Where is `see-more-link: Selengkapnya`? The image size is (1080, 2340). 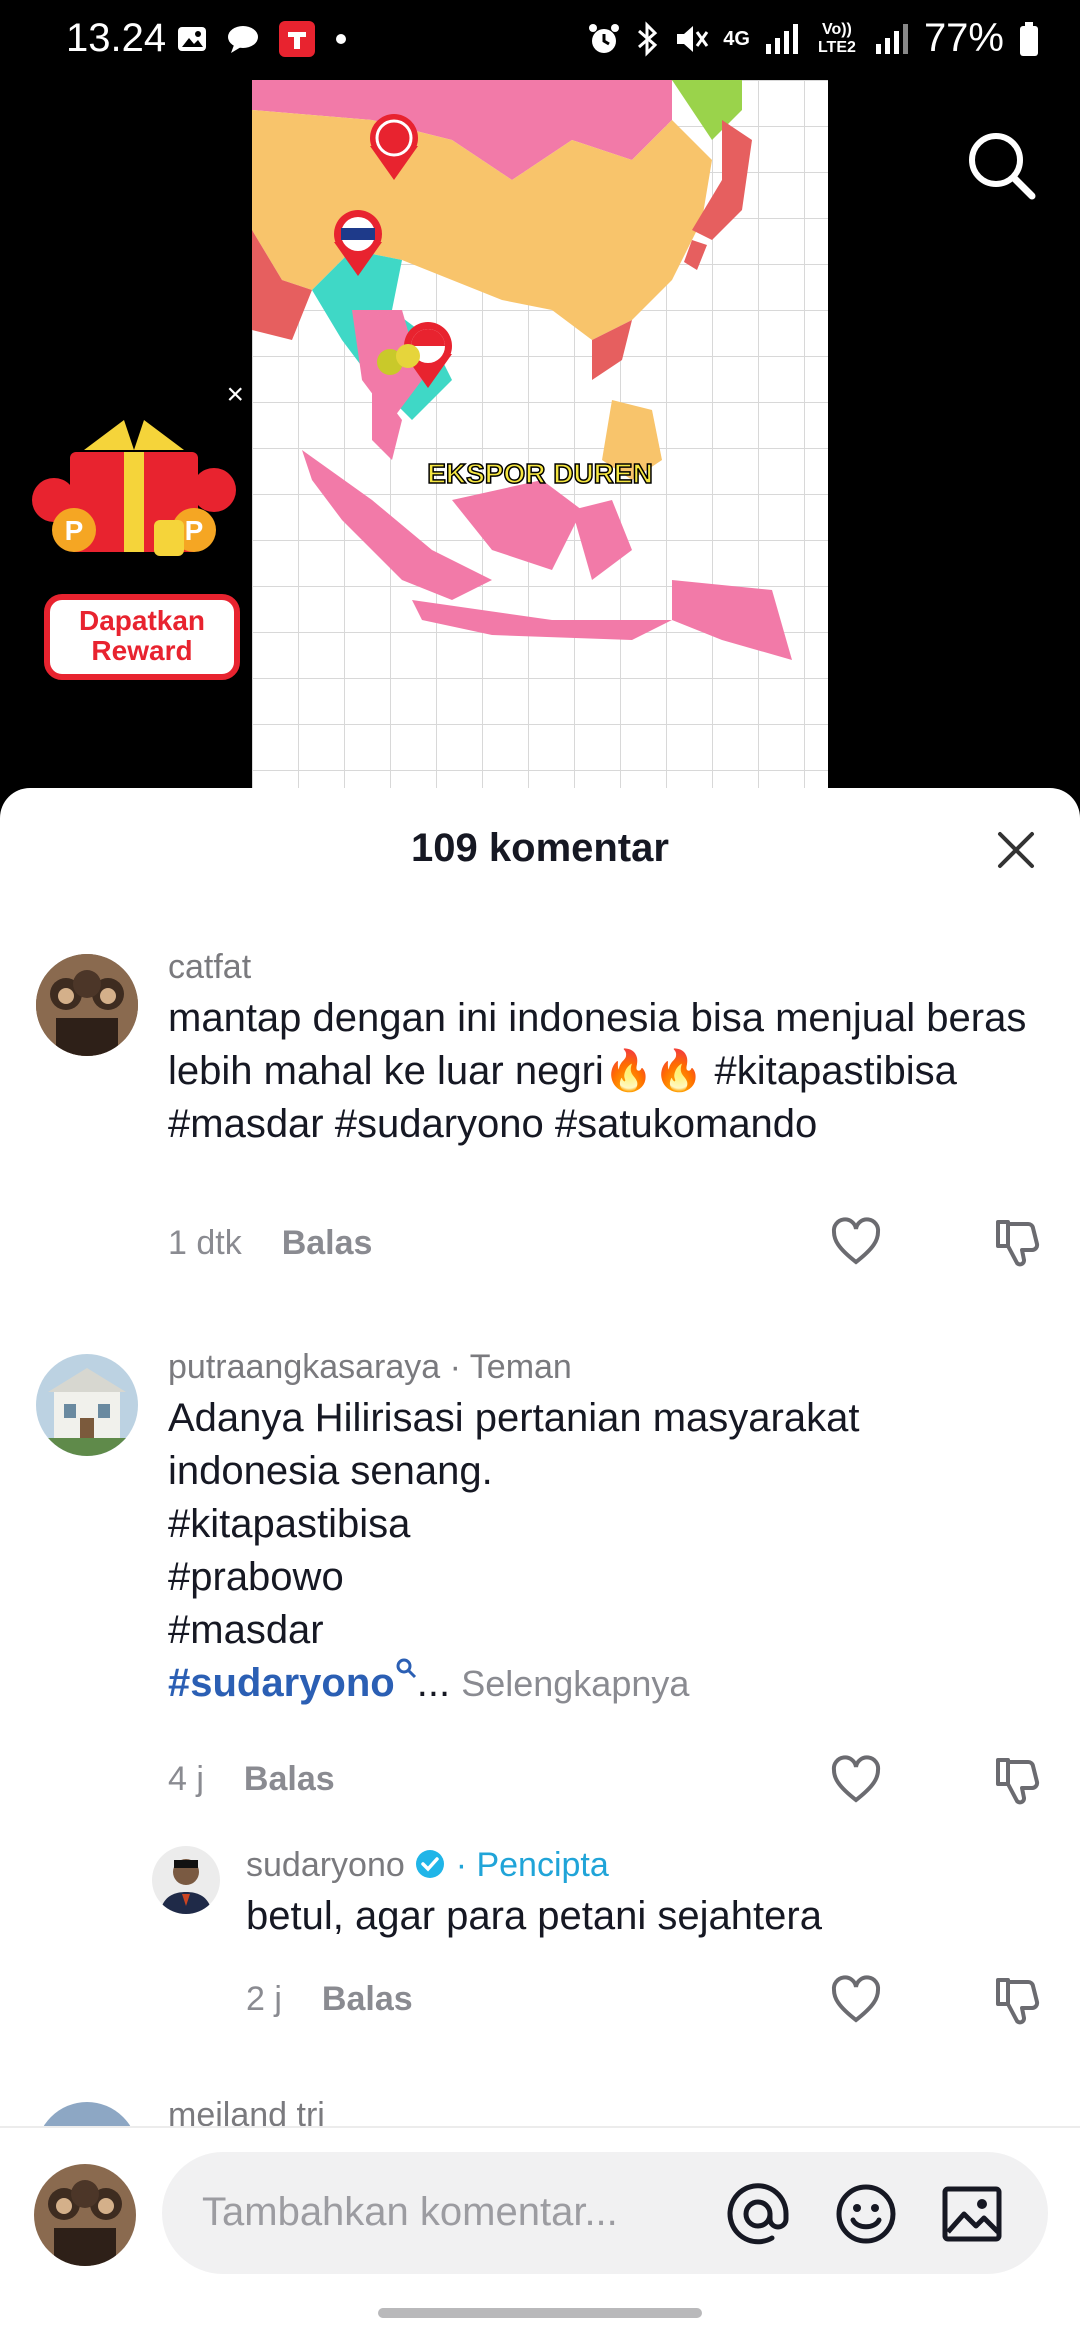 see-more-link: Selengkapnya is located at coordinates (575, 1683).